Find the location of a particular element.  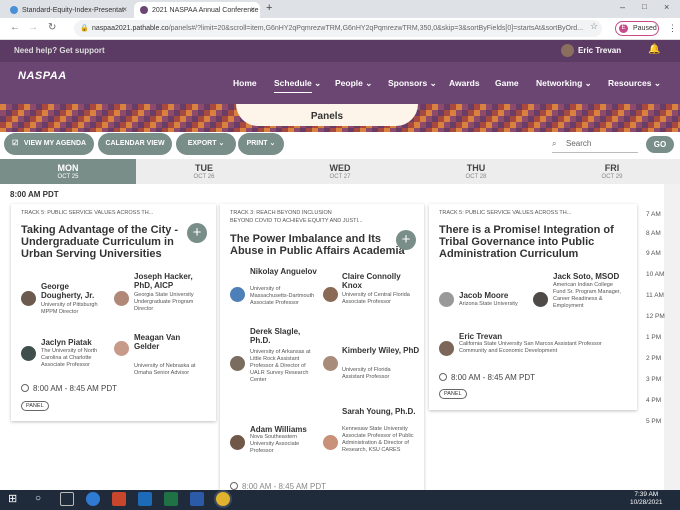

date-label: OCT 25 is located at coordinates (68, 177).